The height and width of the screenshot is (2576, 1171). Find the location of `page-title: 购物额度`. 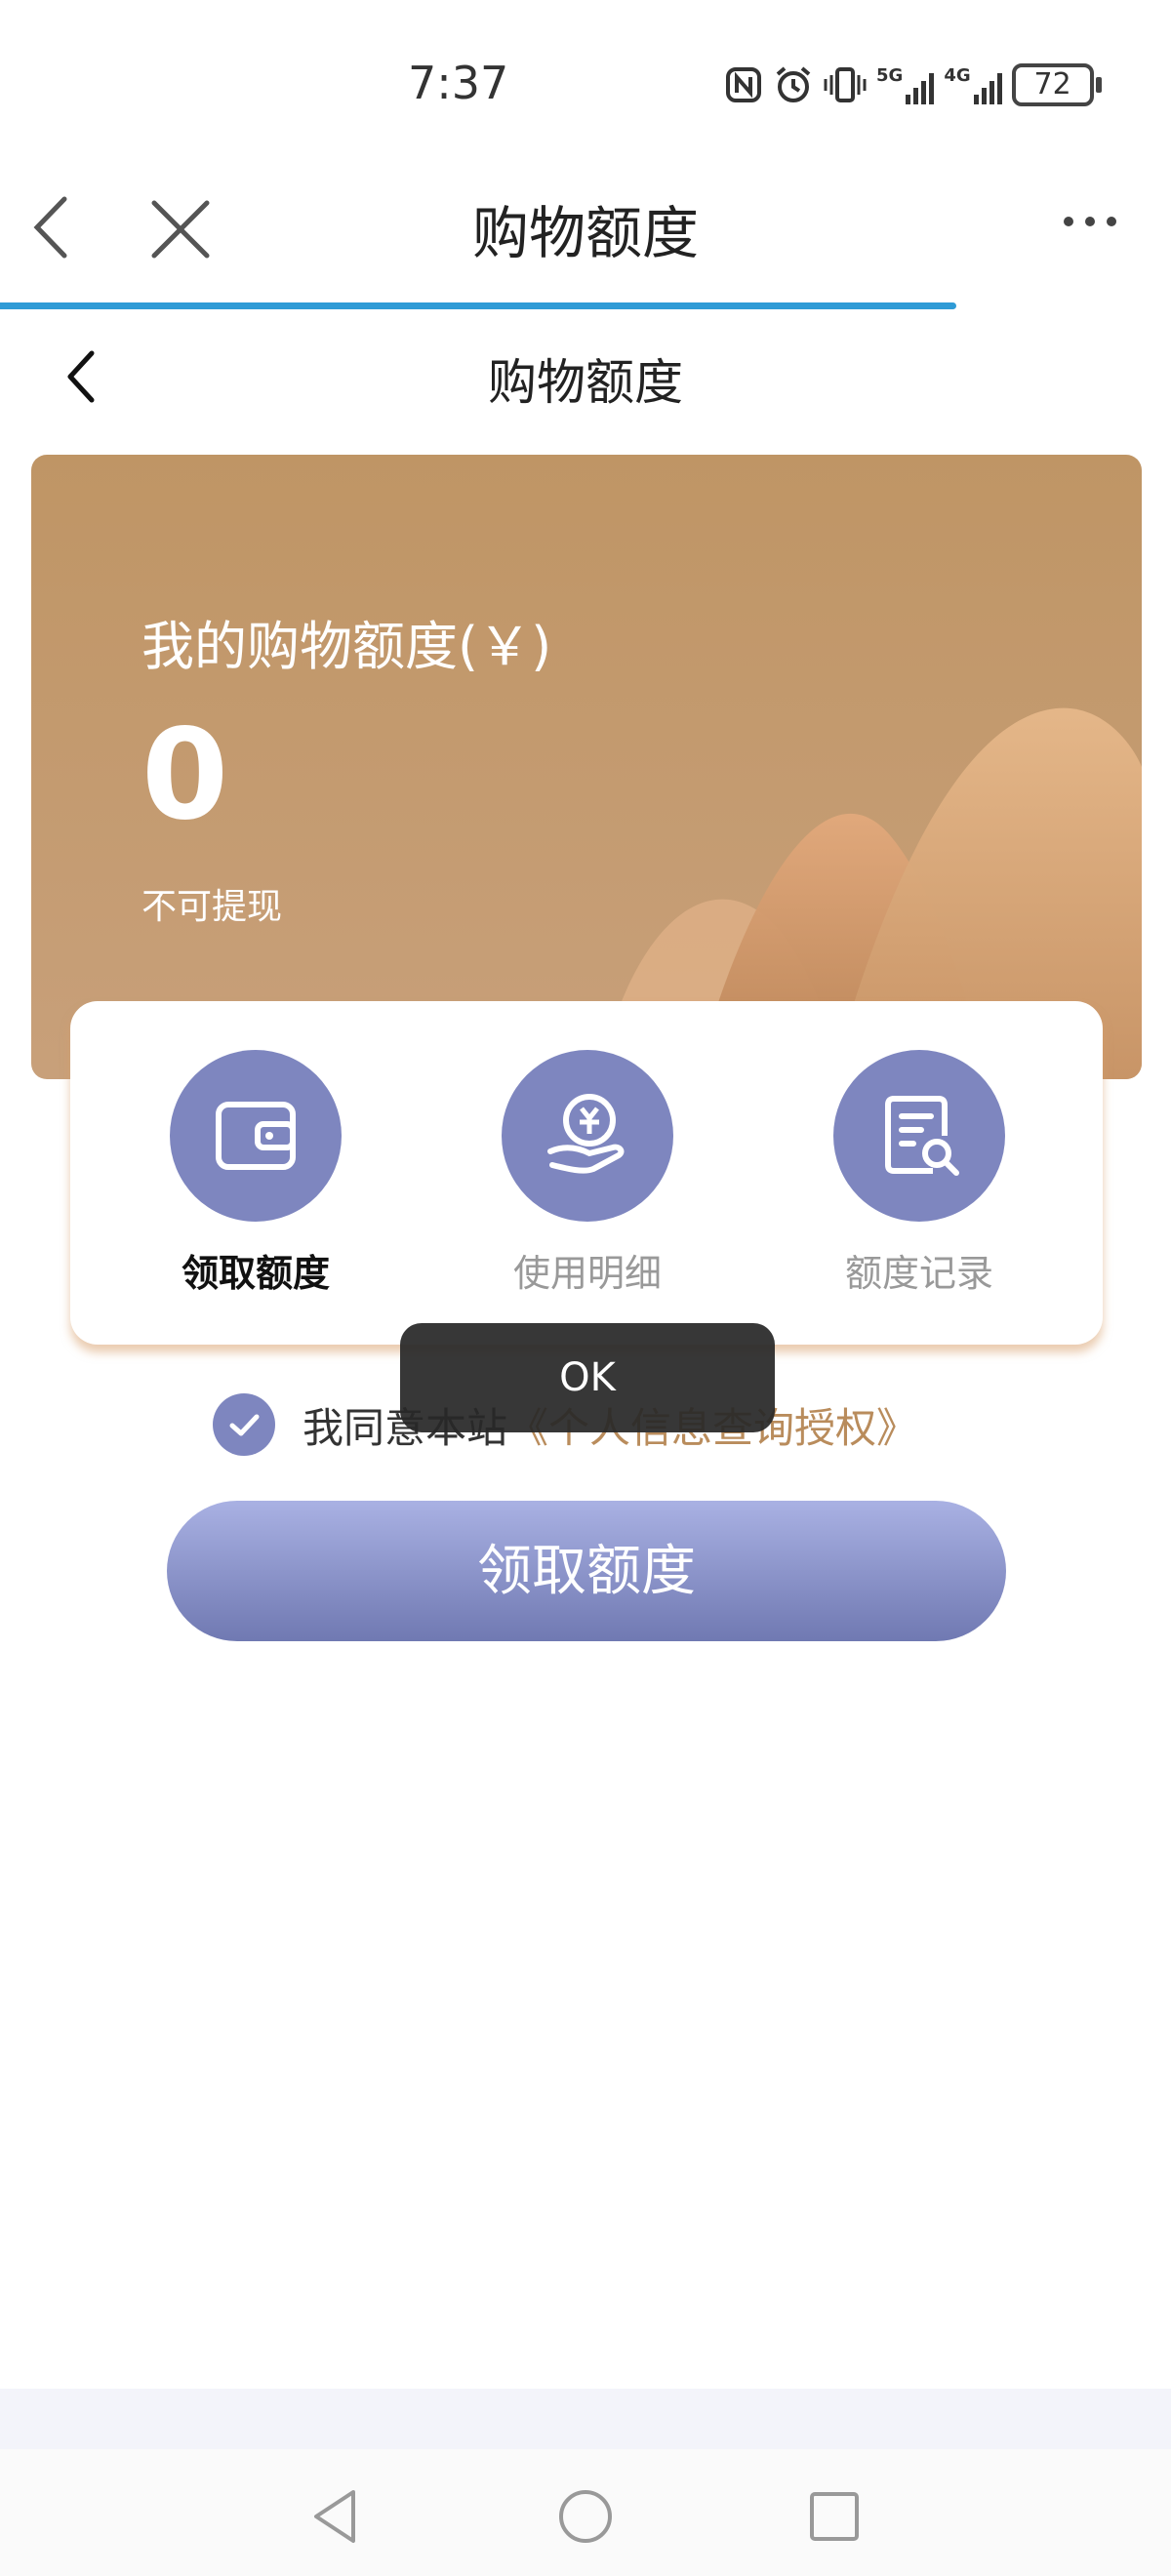

page-title: 购物额度 is located at coordinates (585, 382).